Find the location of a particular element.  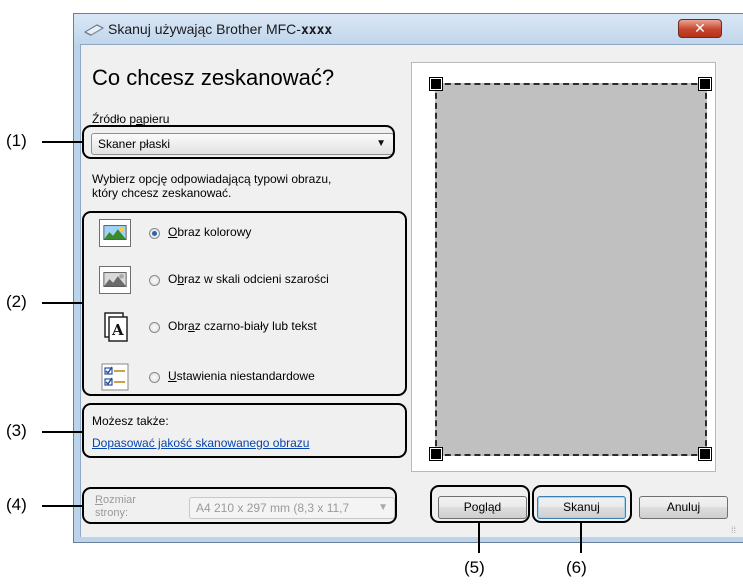

scanner-app-icon is located at coordinates (94, 30).